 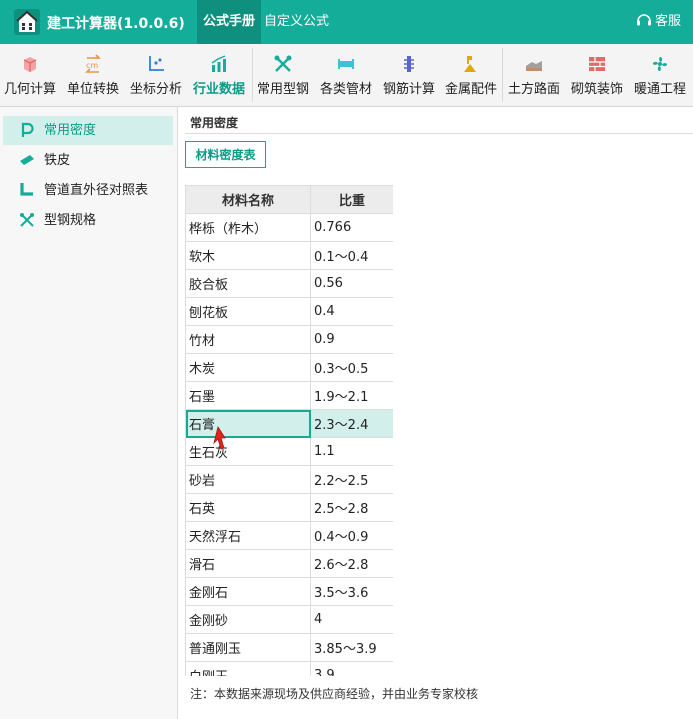 What do you see at coordinates (88, 160) in the screenshot?
I see `sidebar-item-sheet: 铁皮` at bounding box center [88, 160].